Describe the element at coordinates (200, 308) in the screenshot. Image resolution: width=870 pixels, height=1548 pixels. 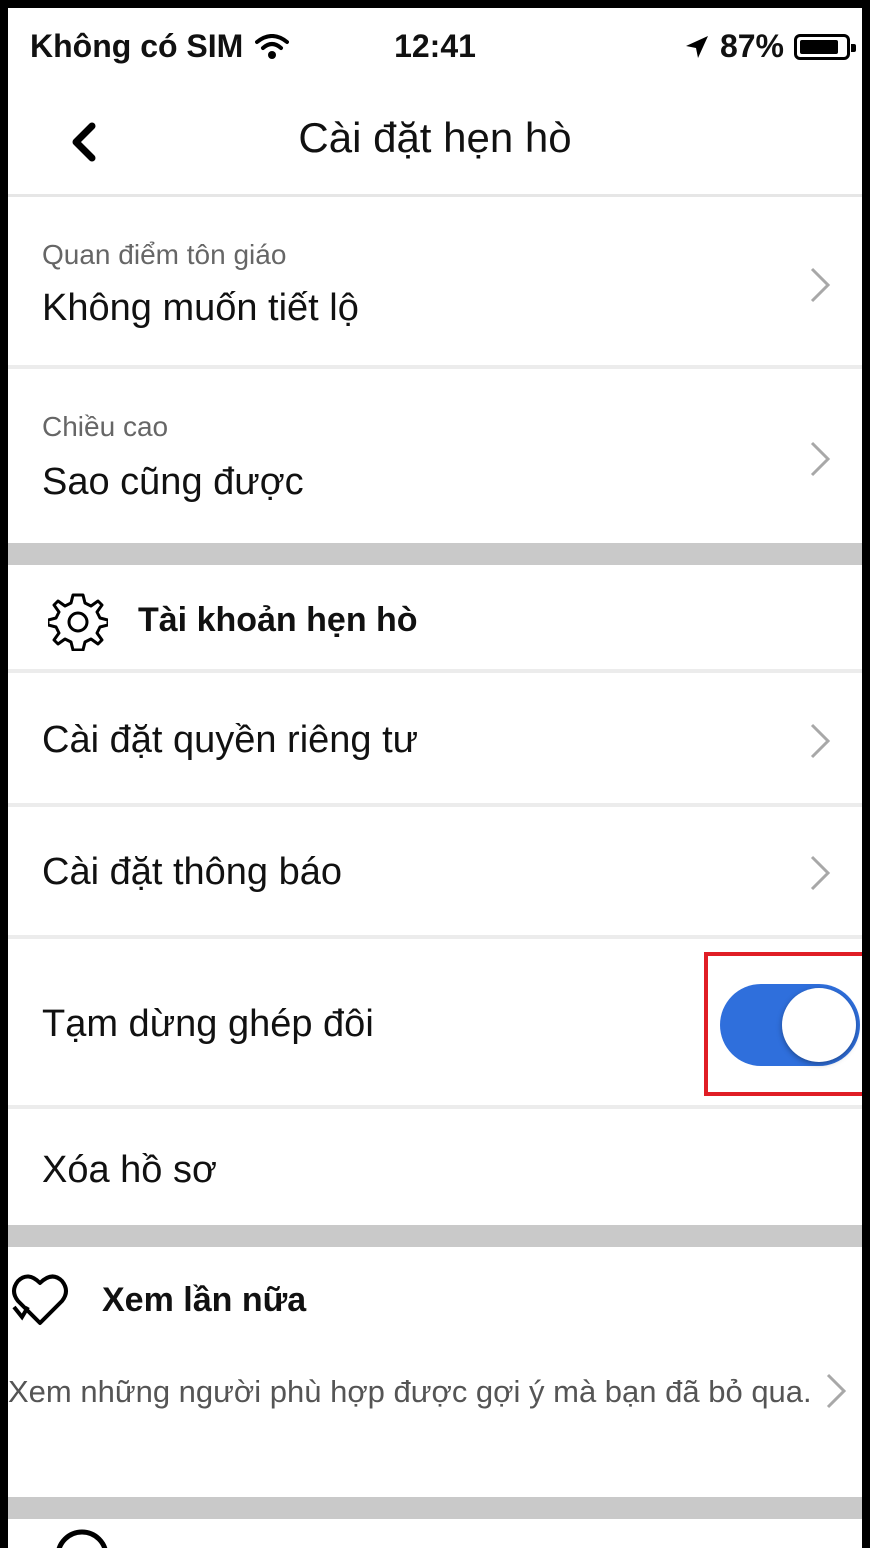
I see `religion-value: Không muốn tiết lộ` at that location.